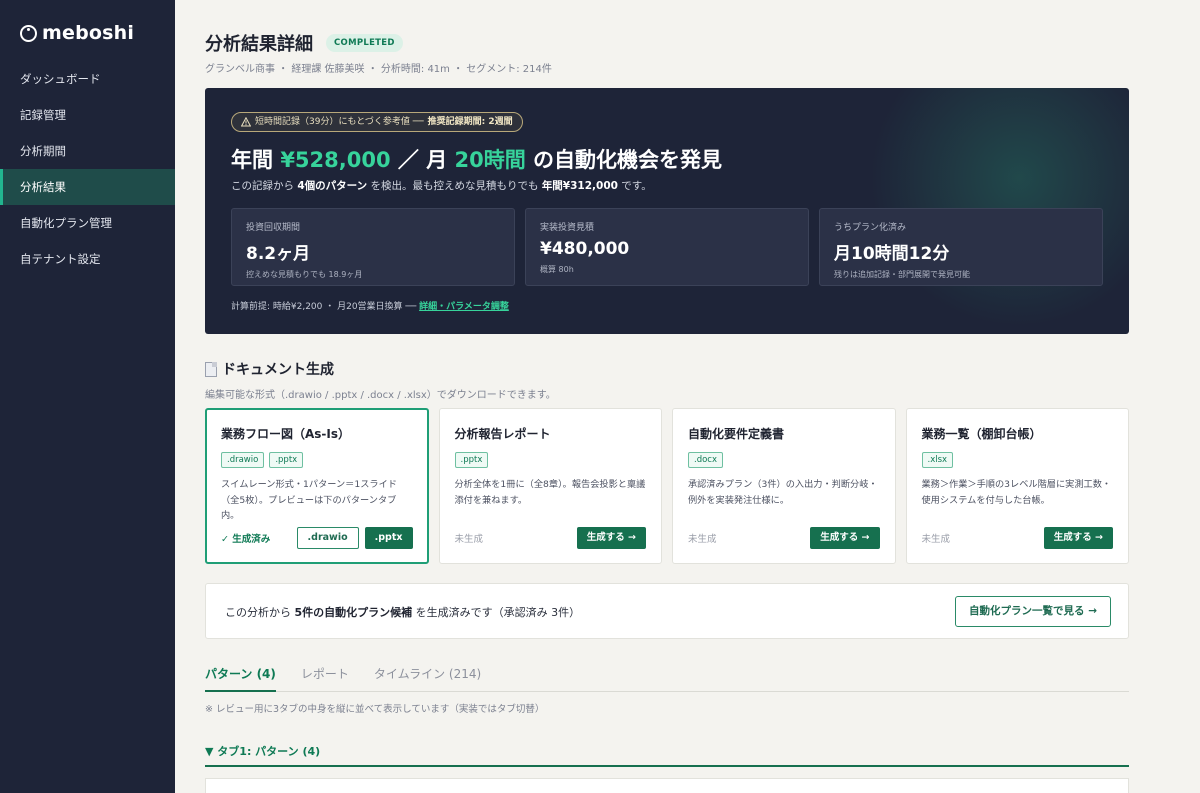  I want to click on plan-text-part: を生成済みです（承認済み 3件）, so click(496, 612).